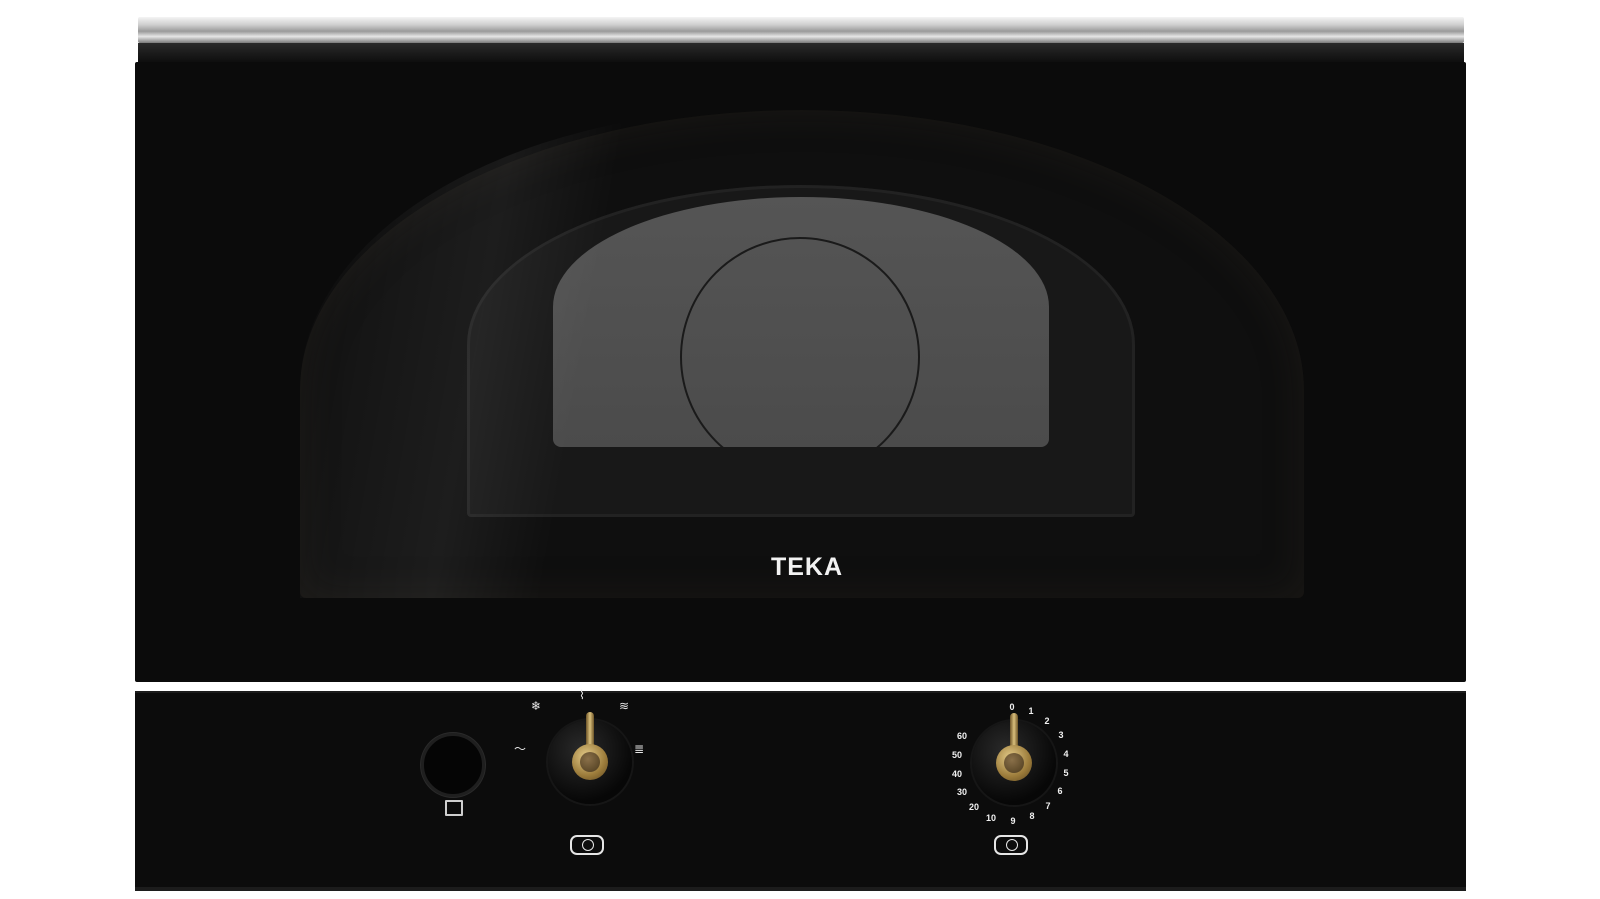 Image resolution: width=1600 pixels, height=899 pixels. What do you see at coordinates (1031, 711) in the screenshot?
I see `timer-label: 1` at bounding box center [1031, 711].